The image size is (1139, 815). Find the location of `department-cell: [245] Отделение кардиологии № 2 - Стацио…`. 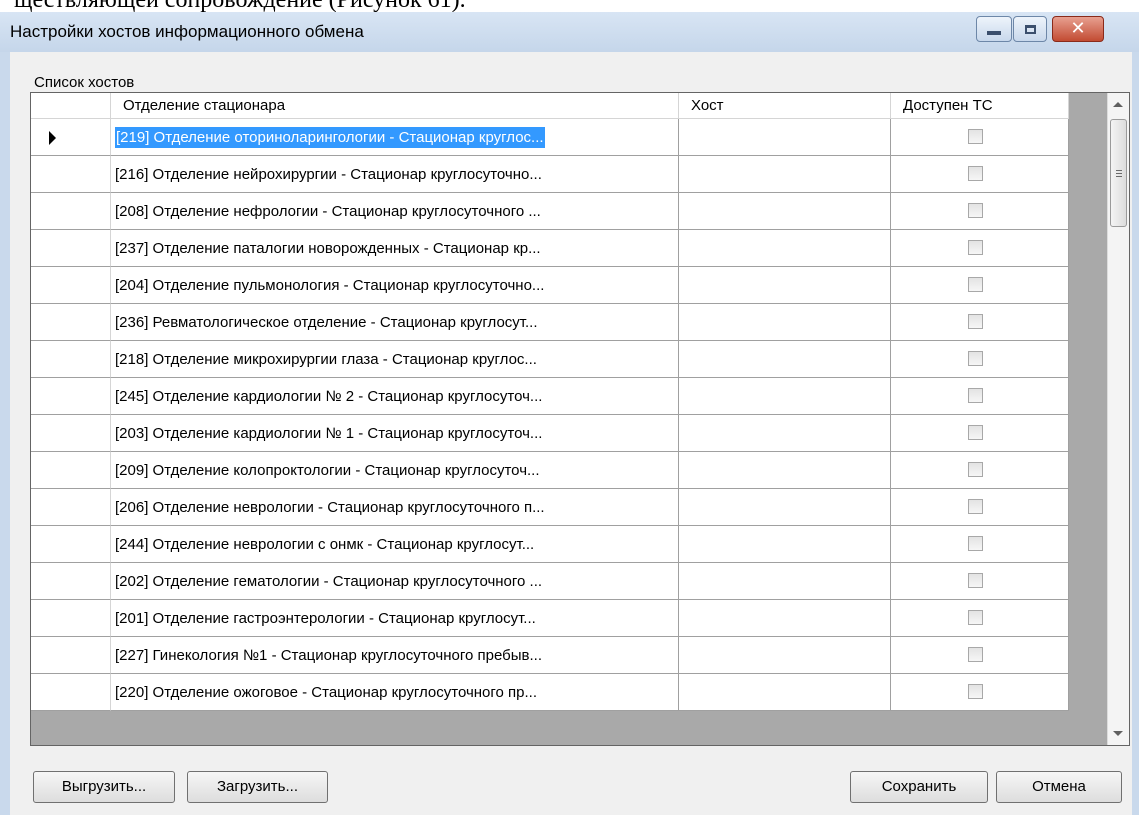

department-cell: [245] Отделение кардиологии № 2 - Стацио… is located at coordinates (395, 396).